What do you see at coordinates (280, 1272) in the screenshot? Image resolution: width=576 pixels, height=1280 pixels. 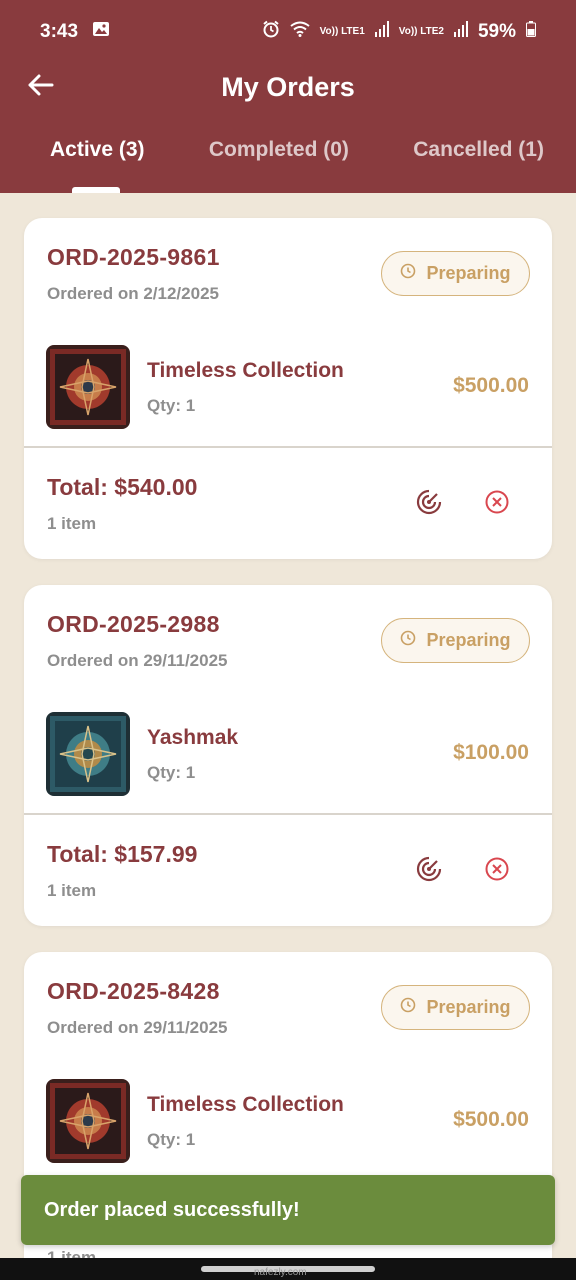 I see `watermark: nafezly.com` at bounding box center [280, 1272].